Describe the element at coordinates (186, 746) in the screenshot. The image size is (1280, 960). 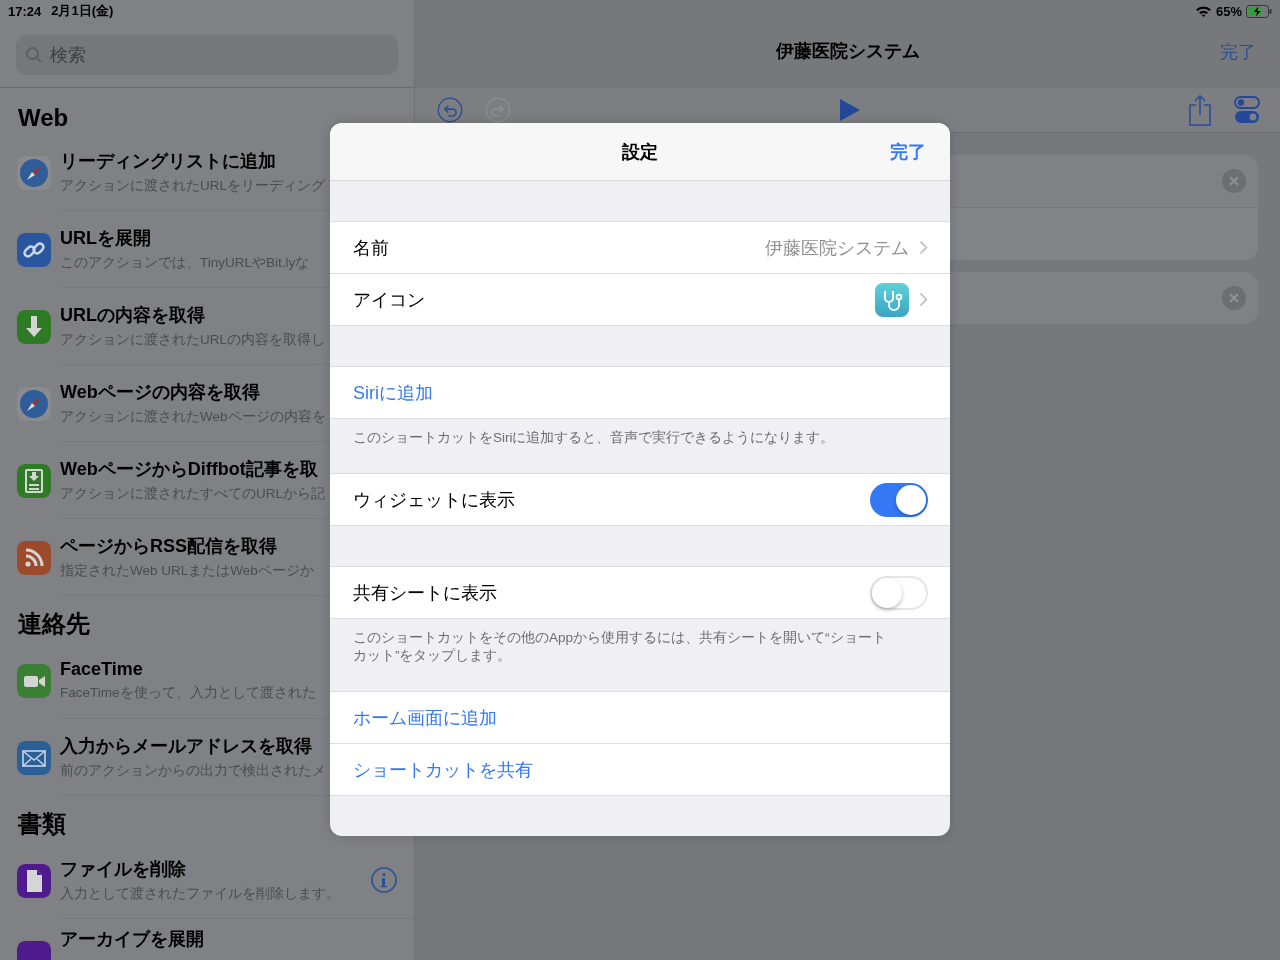
I see `action-title: 入力からメールアドレスを取得` at that location.